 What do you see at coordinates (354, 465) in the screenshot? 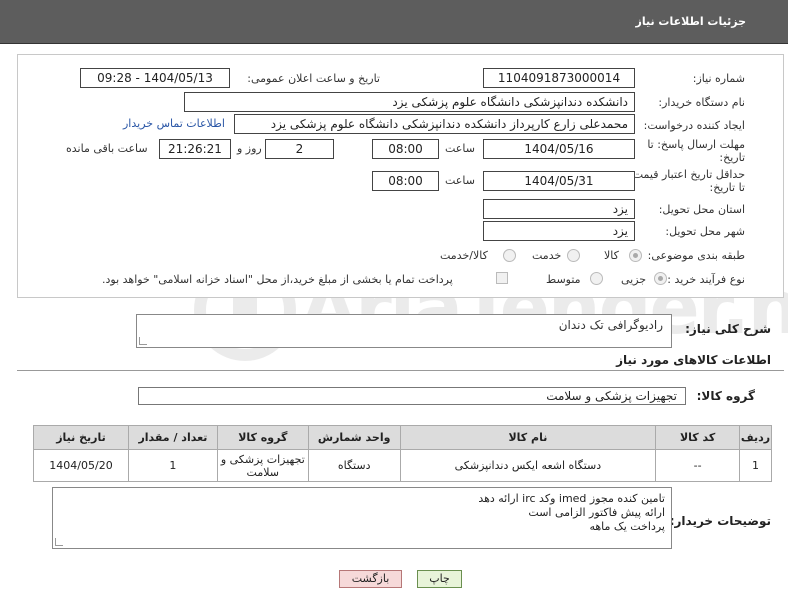
I see `cell-unit: دستگاه` at bounding box center [354, 465].